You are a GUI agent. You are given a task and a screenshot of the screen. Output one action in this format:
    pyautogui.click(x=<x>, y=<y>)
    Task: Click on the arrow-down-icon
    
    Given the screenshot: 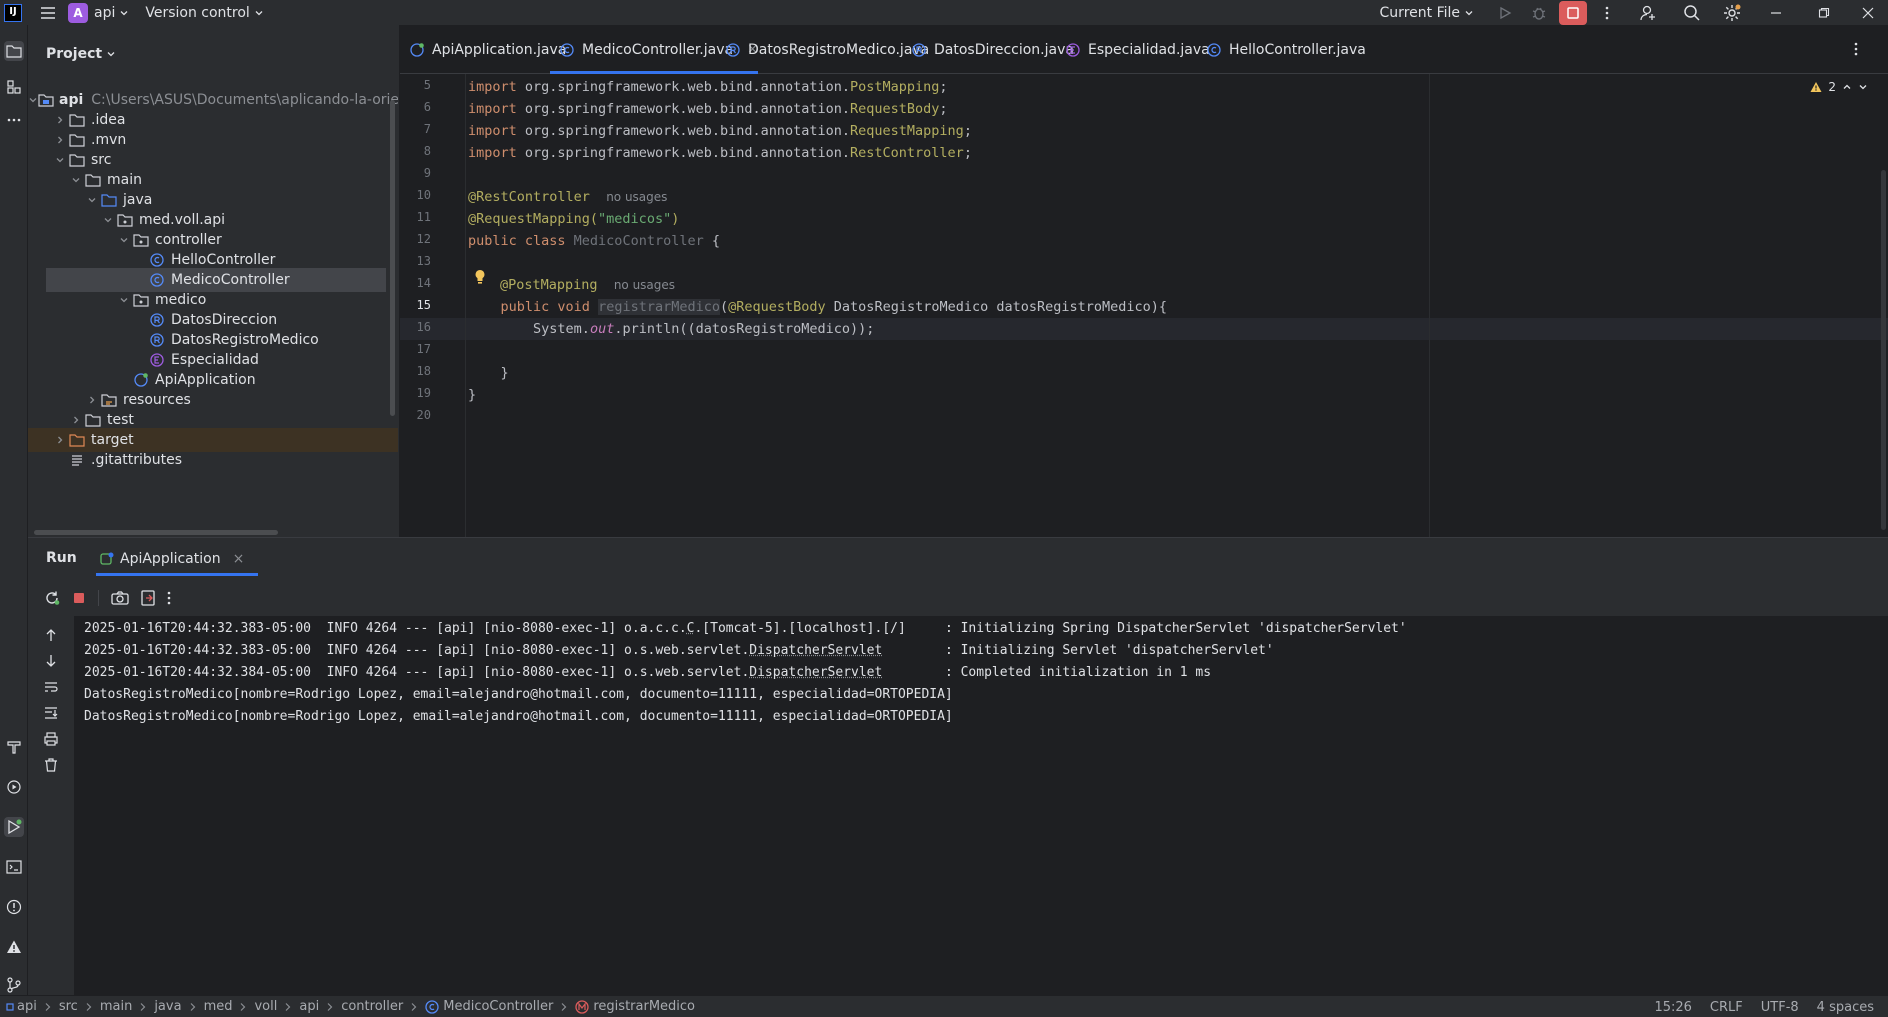 What is the action you would take?
    pyautogui.click(x=51, y=661)
    